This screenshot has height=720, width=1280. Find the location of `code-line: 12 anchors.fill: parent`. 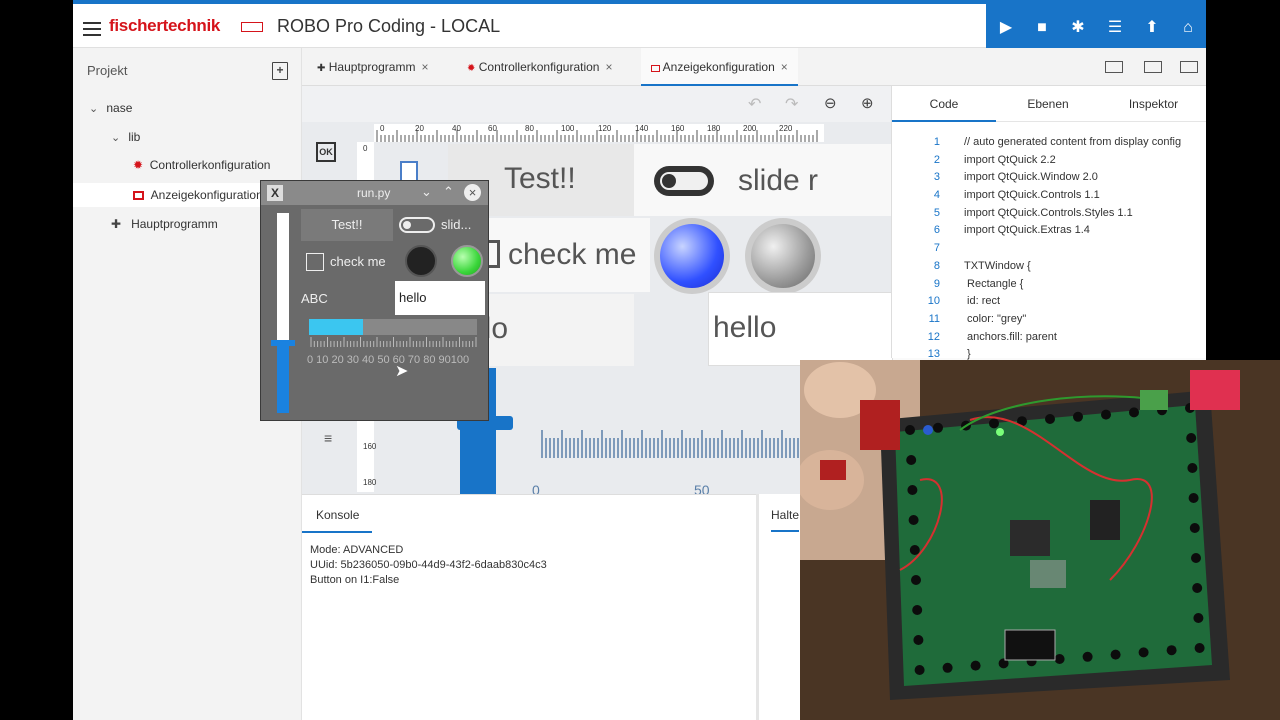

code-line: 12 anchors.fill: parent is located at coordinates (1052, 338).